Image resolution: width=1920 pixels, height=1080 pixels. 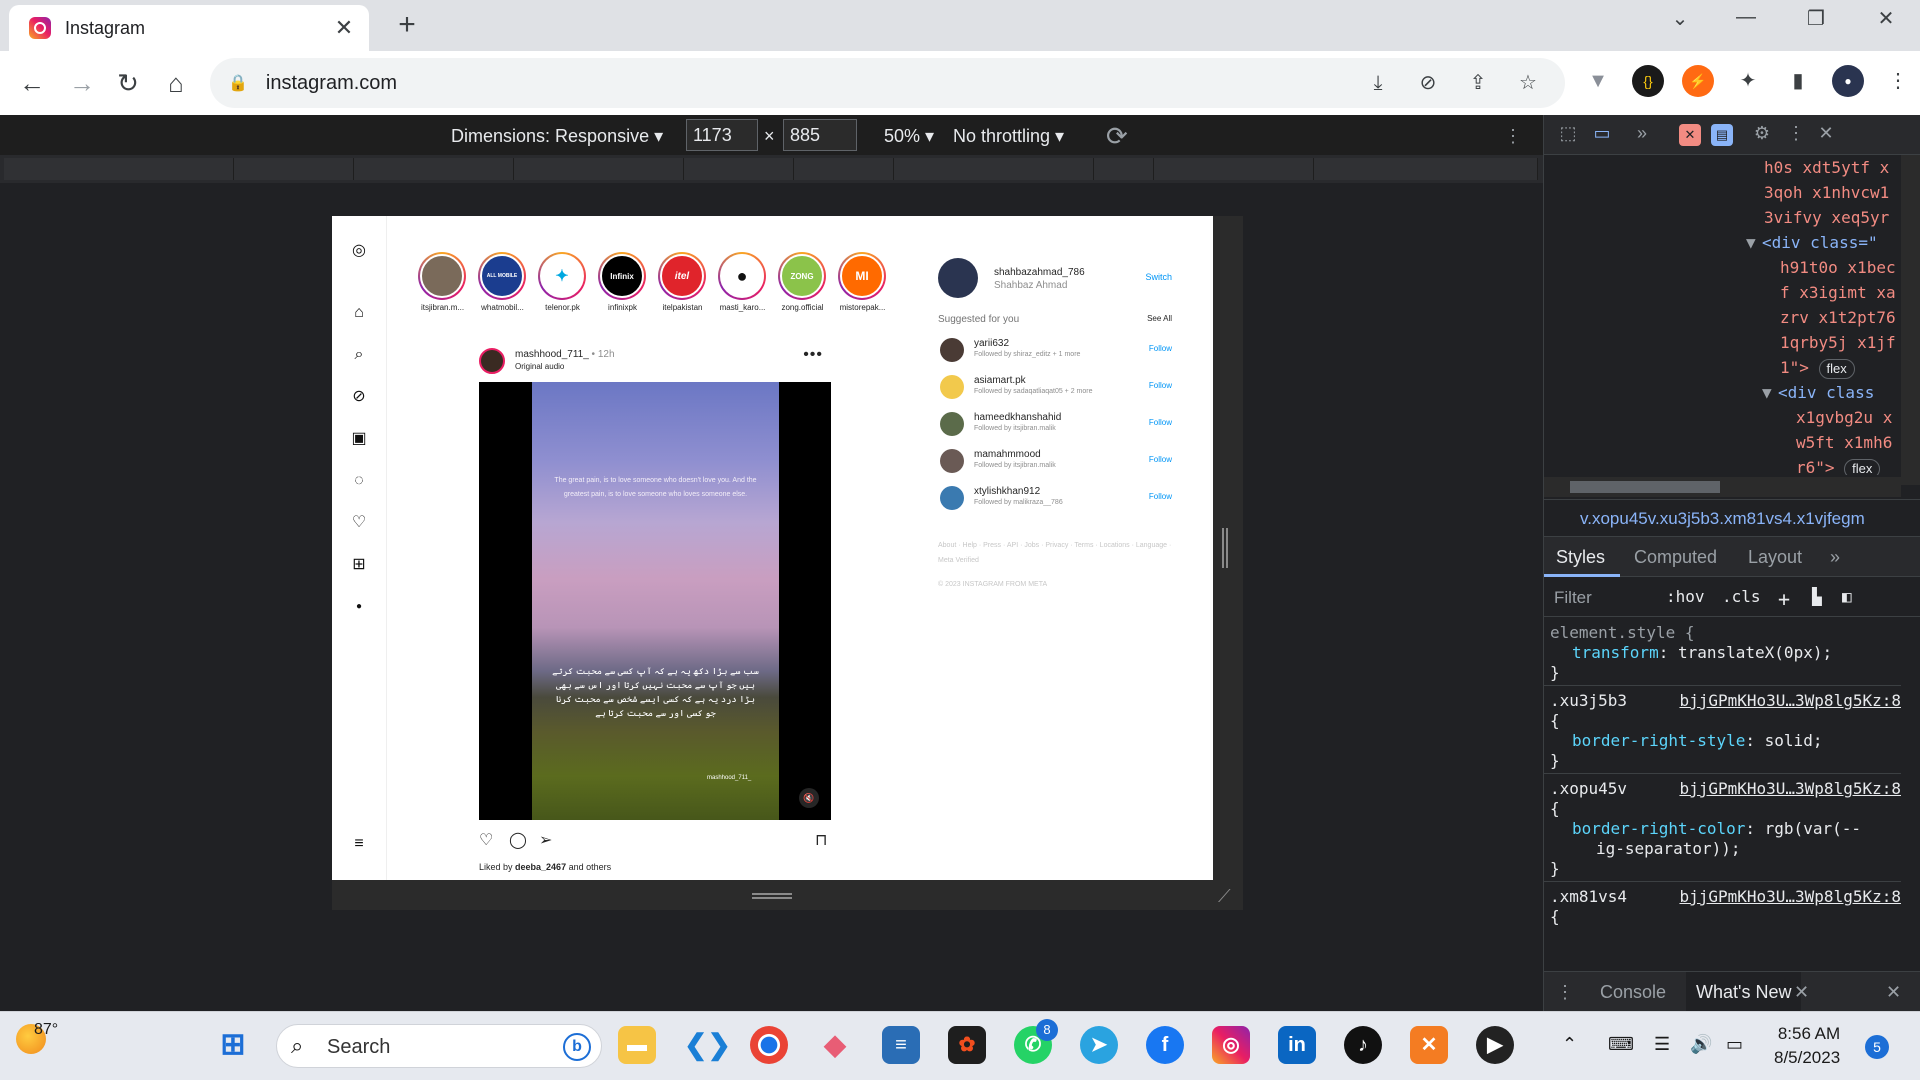 What do you see at coordinates (958, 278) in the screenshot?
I see `profile-avatar` at bounding box center [958, 278].